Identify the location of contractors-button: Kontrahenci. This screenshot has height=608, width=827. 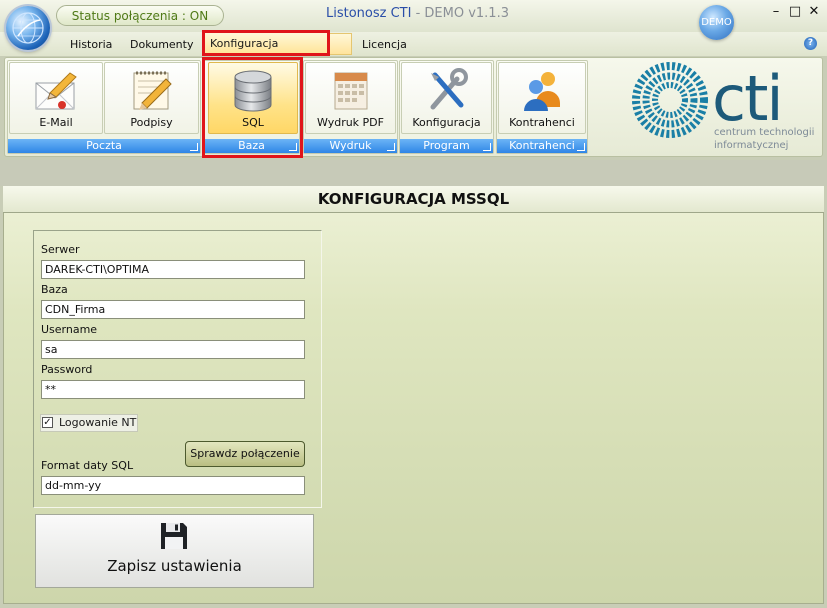
(542, 98).